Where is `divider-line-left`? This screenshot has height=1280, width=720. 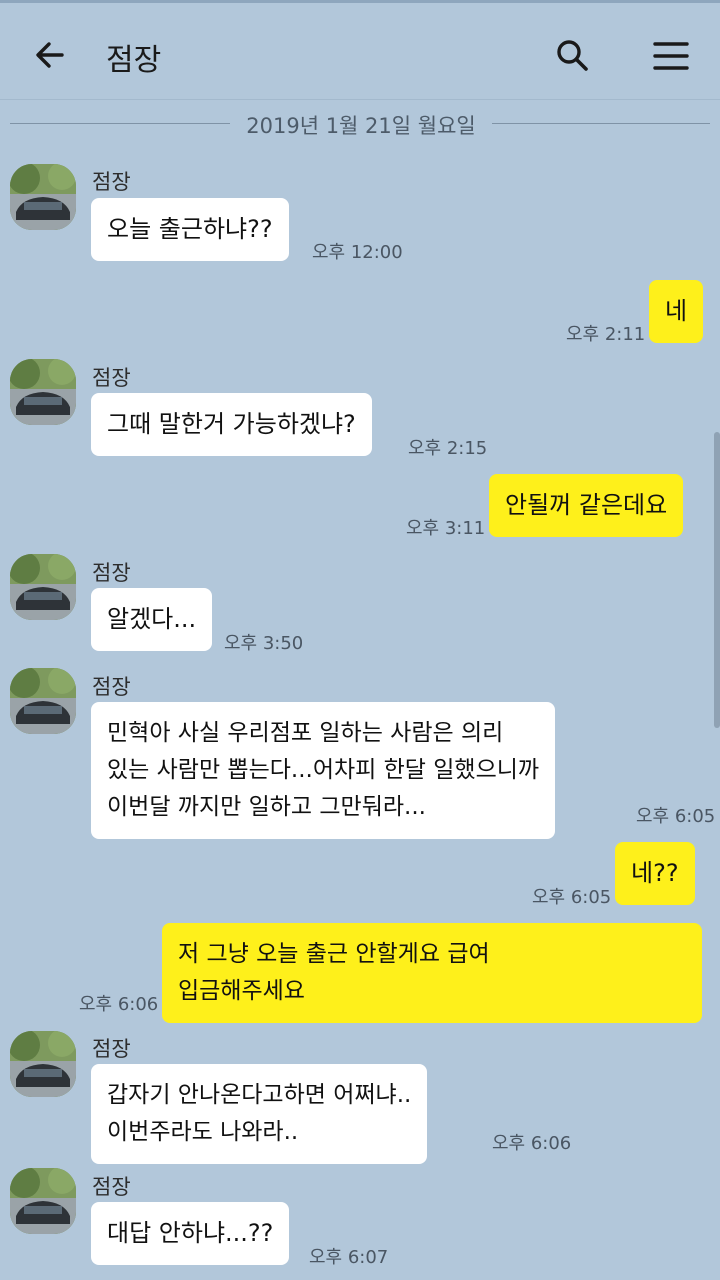 divider-line-left is located at coordinates (120, 123).